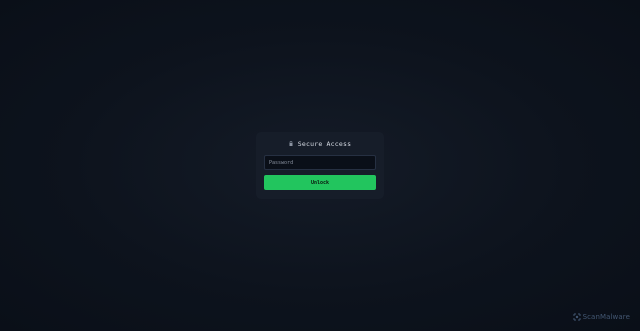 The height and width of the screenshot is (331, 640). What do you see at coordinates (320, 162) in the screenshot?
I see `password-input` at bounding box center [320, 162].